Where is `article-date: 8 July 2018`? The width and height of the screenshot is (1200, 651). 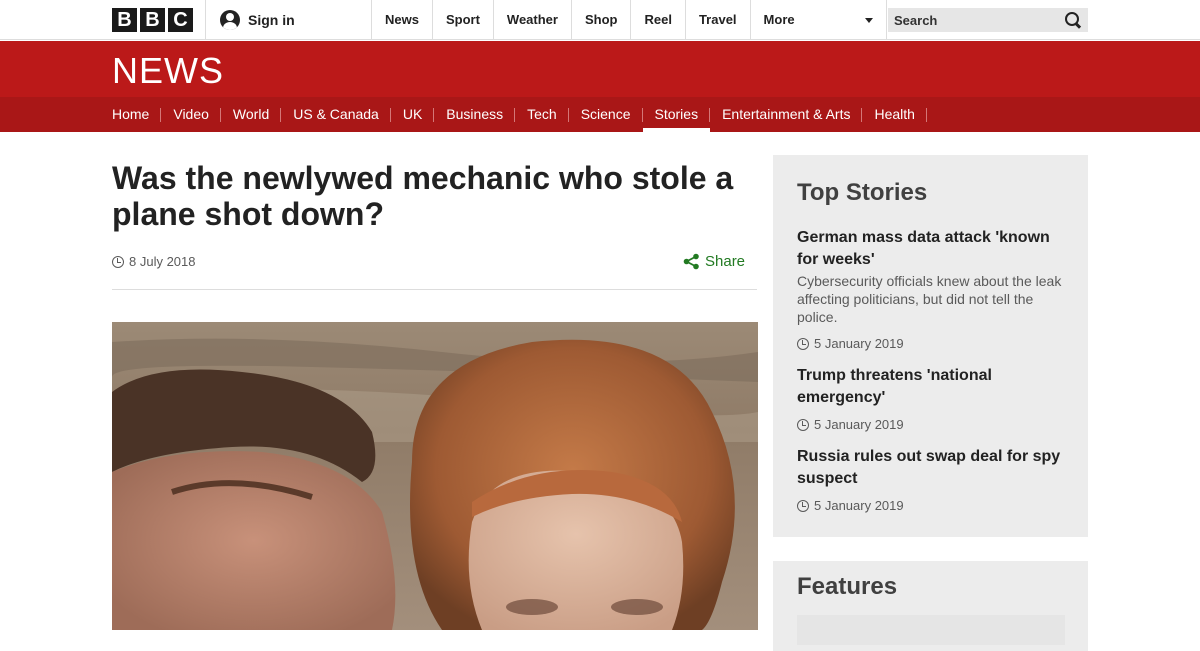 article-date: 8 July 2018 is located at coordinates (154, 261).